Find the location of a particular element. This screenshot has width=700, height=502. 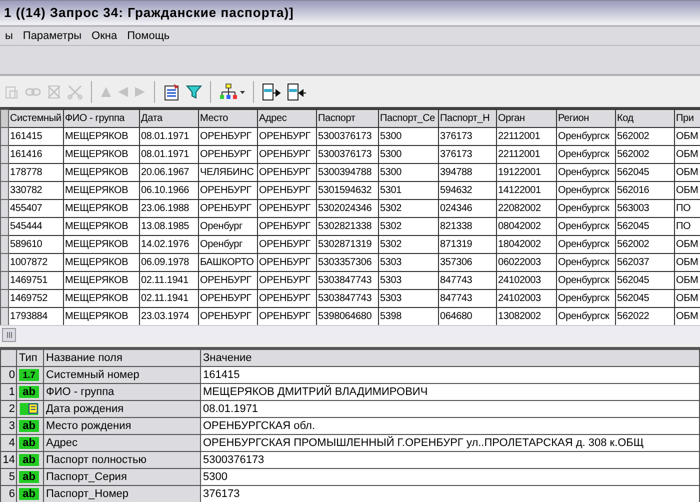

field-name: Место рождения is located at coordinates (122, 426).